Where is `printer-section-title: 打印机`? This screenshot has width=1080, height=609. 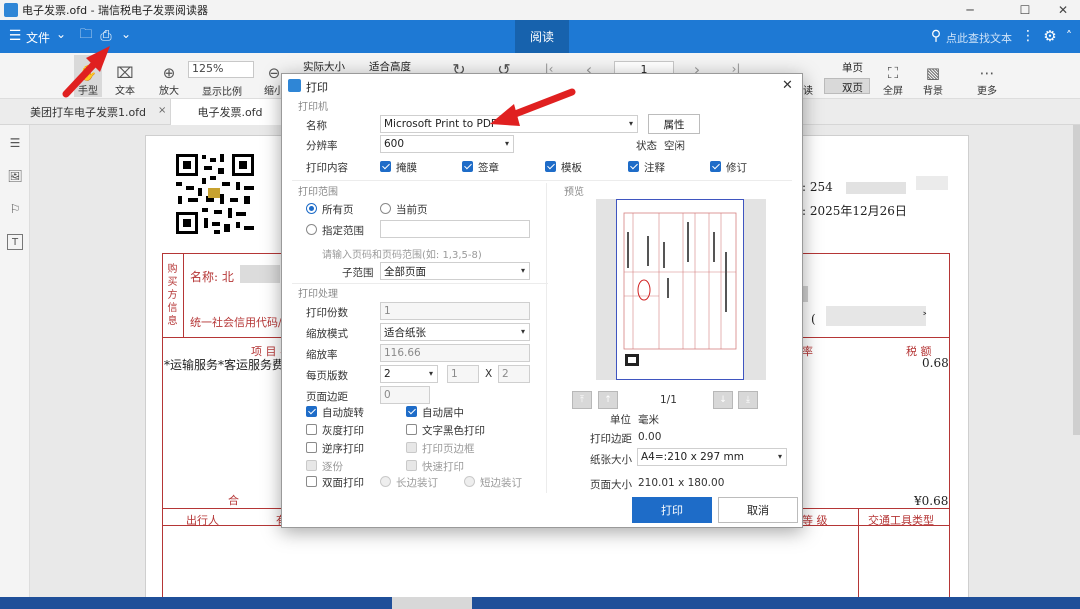 printer-section-title: 打印机 is located at coordinates (313, 107).